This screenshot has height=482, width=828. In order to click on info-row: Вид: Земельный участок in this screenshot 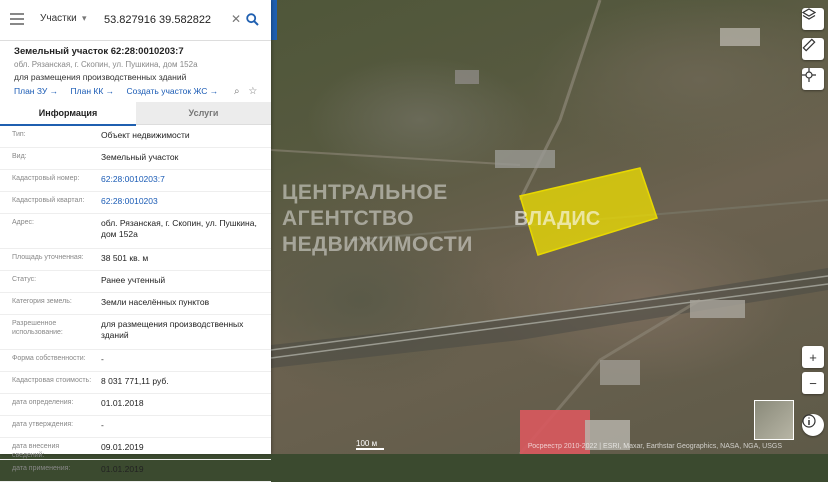, I will do `click(135, 159)`.